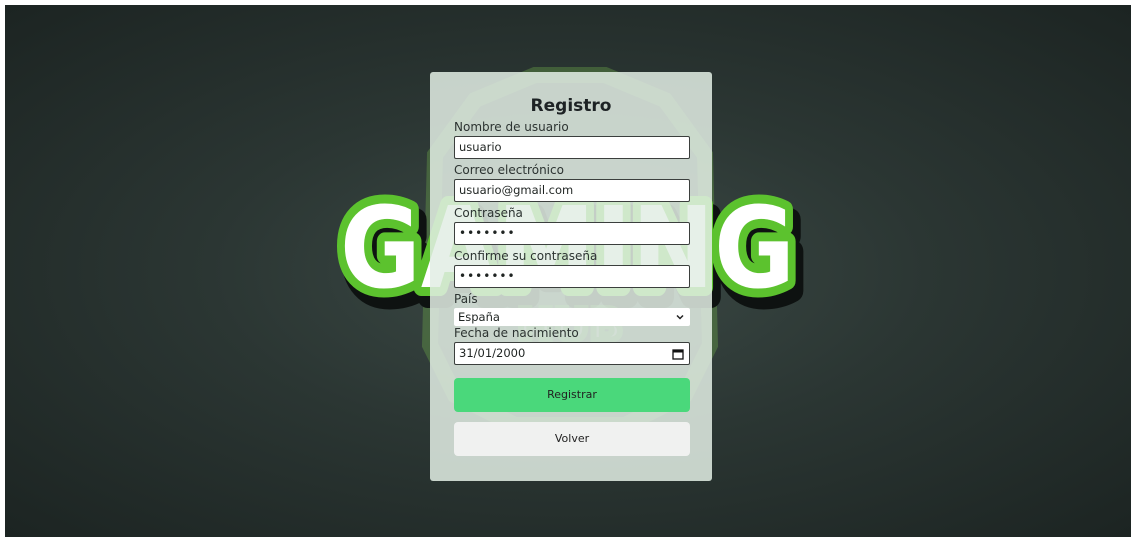 The height and width of the screenshot is (542, 1136). What do you see at coordinates (516, 333) in the screenshot?
I see `birthdate-label: Fecha de nacimiento` at bounding box center [516, 333].